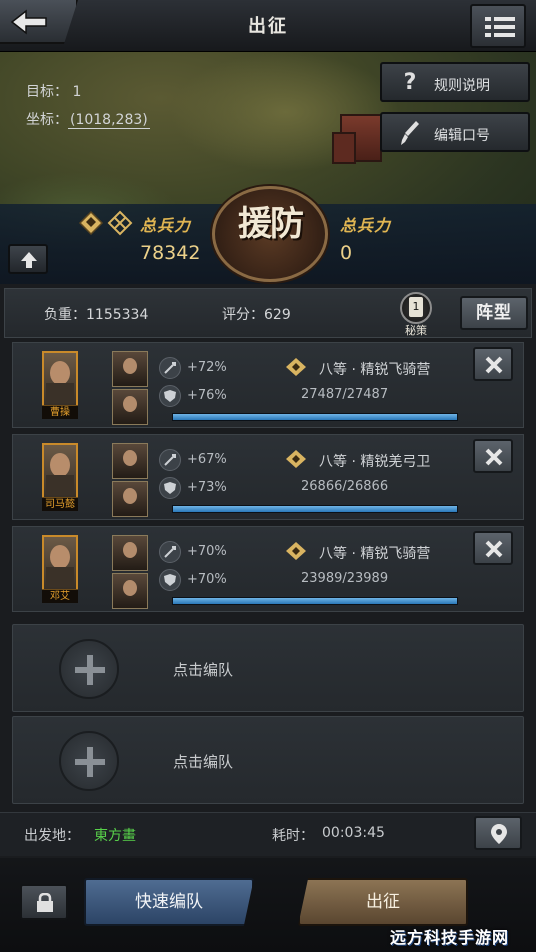 This screenshot has height=952, width=536. What do you see at coordinates (383, 902) in the screenshot?
I see `march-button: 出征` at bounding box center [383, 902].